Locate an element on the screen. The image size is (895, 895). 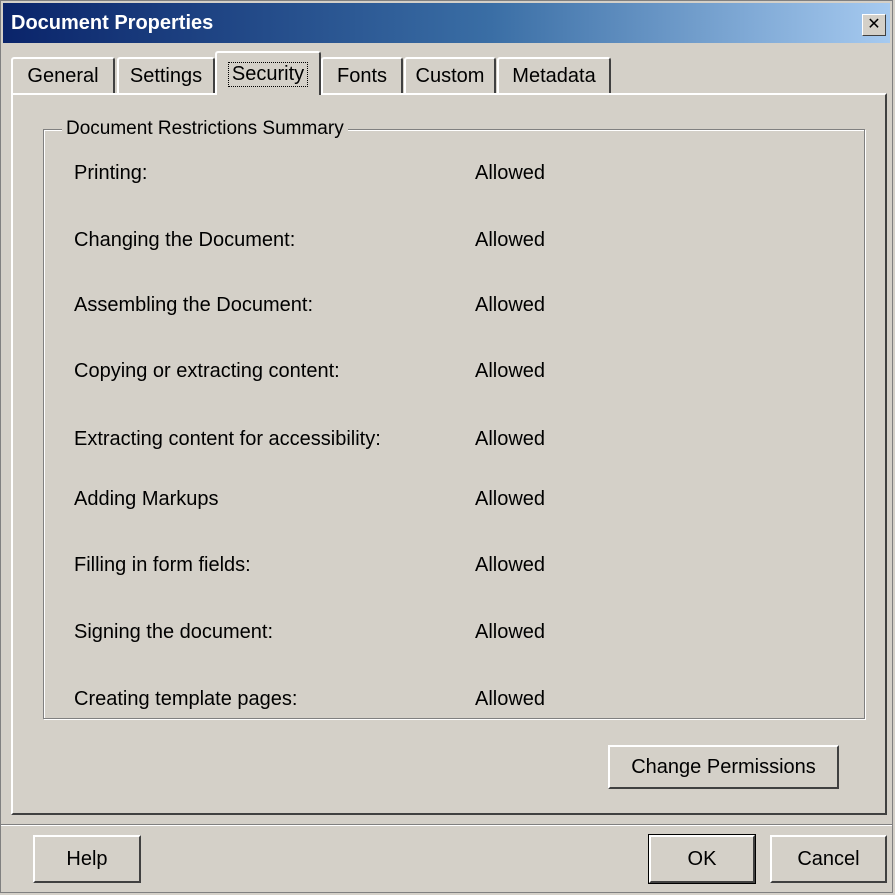
window-title: Document Properties is located at coordinates (112, 22).